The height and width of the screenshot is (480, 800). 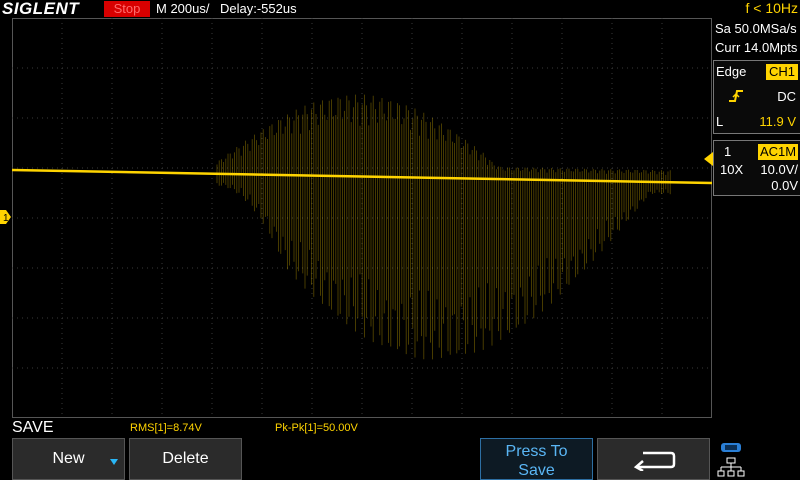 What do you see at coordinates (728, 151) in the screenshot?
I see `ch1-number: 1` at bounding box center [728, 151].